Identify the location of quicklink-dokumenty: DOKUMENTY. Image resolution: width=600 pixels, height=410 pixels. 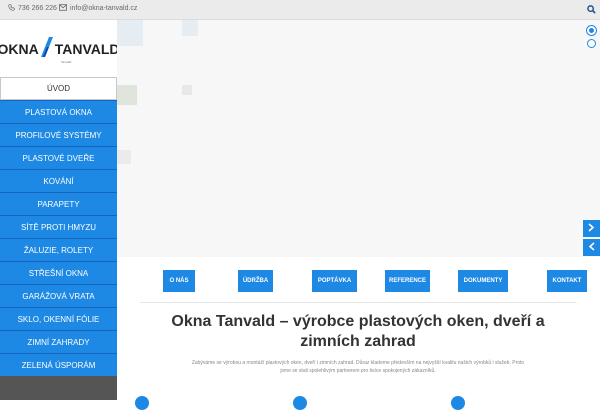
(483, 281).